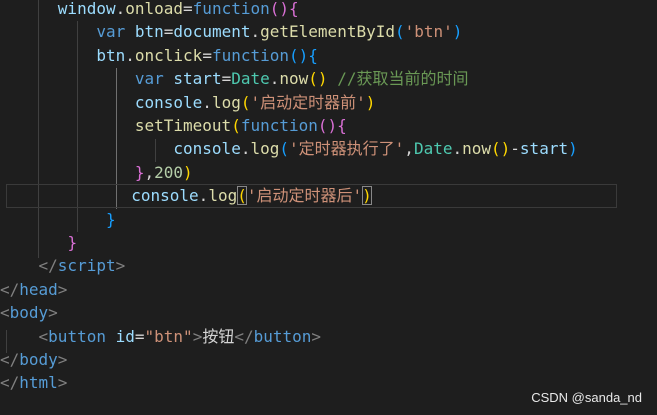  I want to click on code-line-12: </script>, so click(328, 265).